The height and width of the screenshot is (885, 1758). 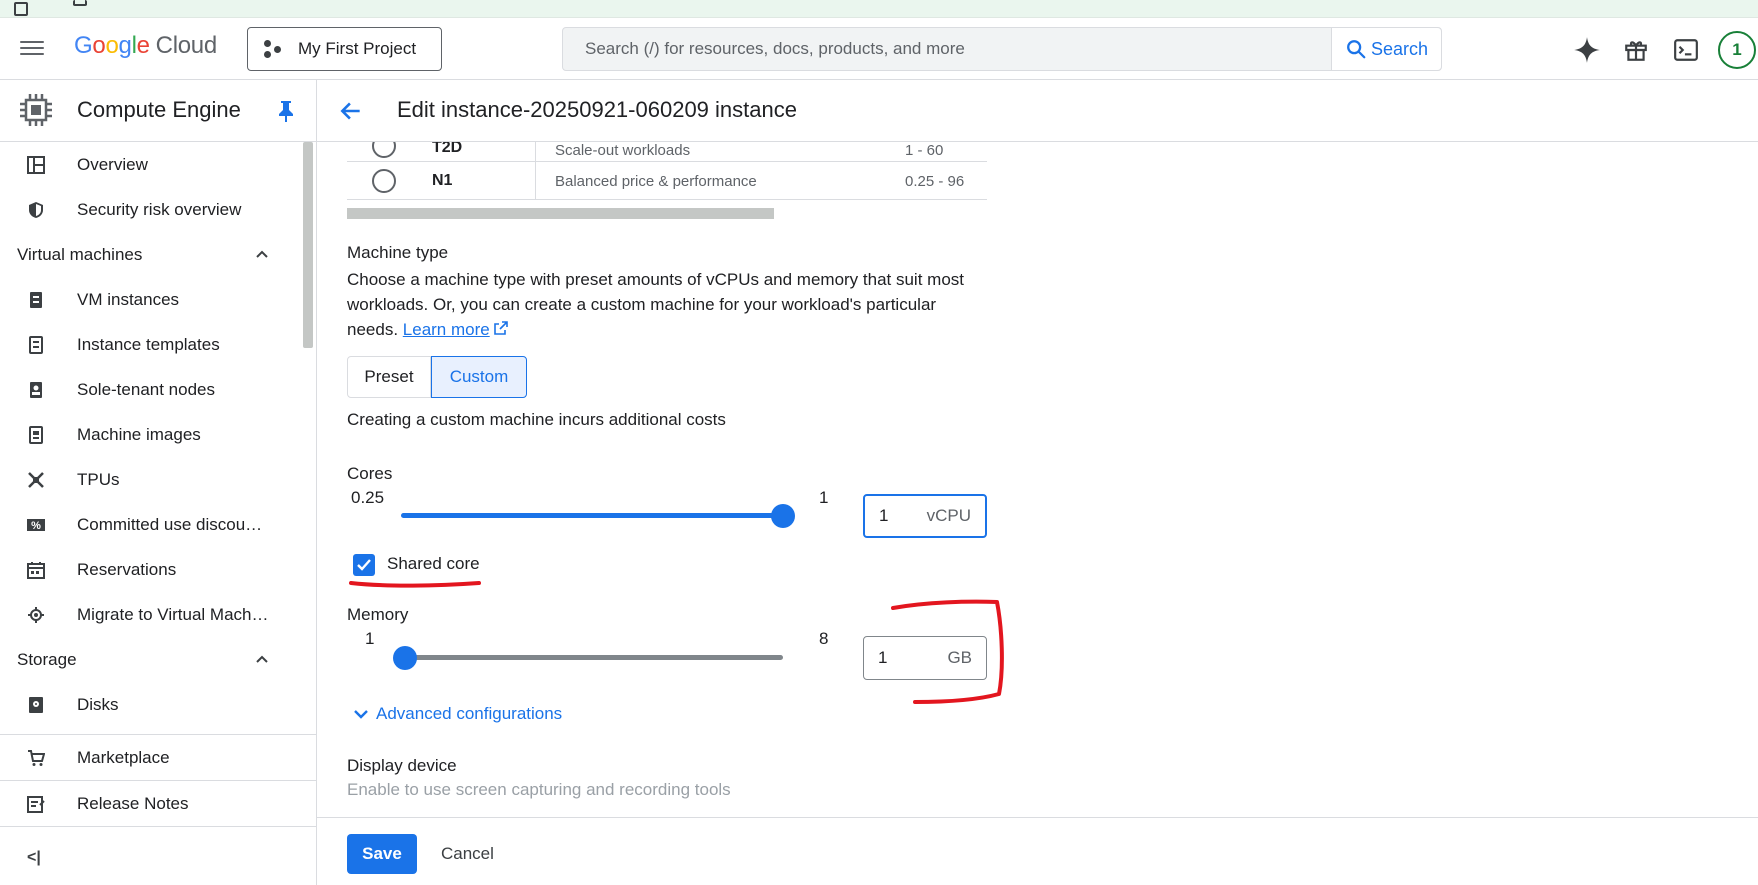 I want to click on sidebar-item-instance-templates: Instance templates, so click(x=150, y=344).